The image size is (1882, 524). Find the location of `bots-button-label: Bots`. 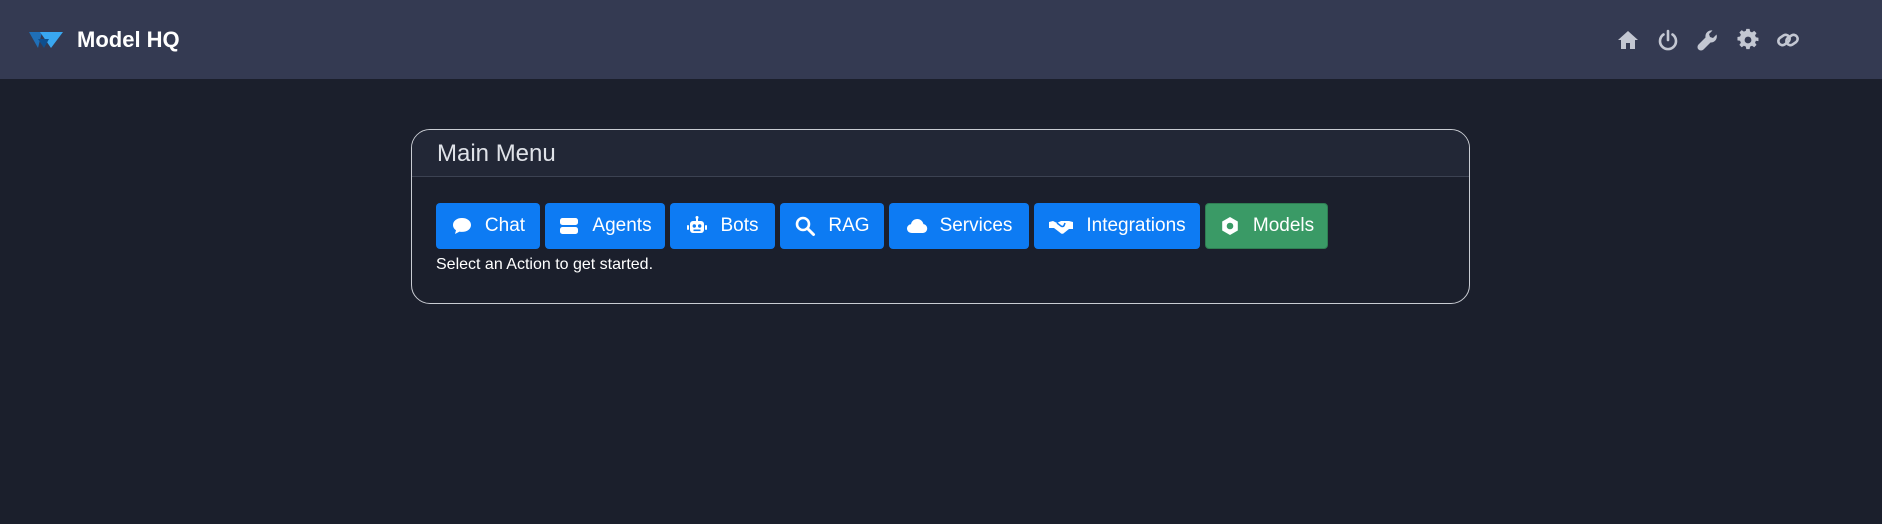

bots-button-label: Bots is located at coordinates (739, 225).